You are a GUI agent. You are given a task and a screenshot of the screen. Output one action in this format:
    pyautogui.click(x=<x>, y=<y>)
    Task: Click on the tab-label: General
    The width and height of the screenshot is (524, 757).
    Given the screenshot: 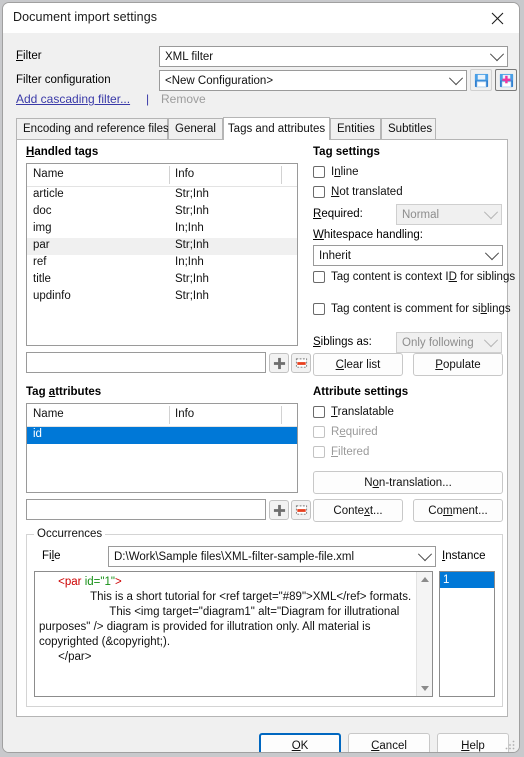 What is the action you would take?
    pyautogui.click(x=195, y=129)
    